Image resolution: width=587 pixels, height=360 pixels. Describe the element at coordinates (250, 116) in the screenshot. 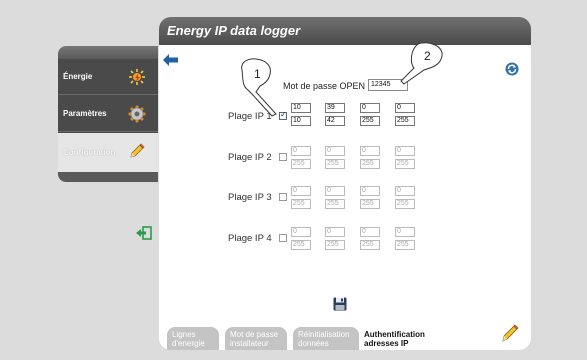

I see `plage-ip-1-label: Plage IP 1` at that location.